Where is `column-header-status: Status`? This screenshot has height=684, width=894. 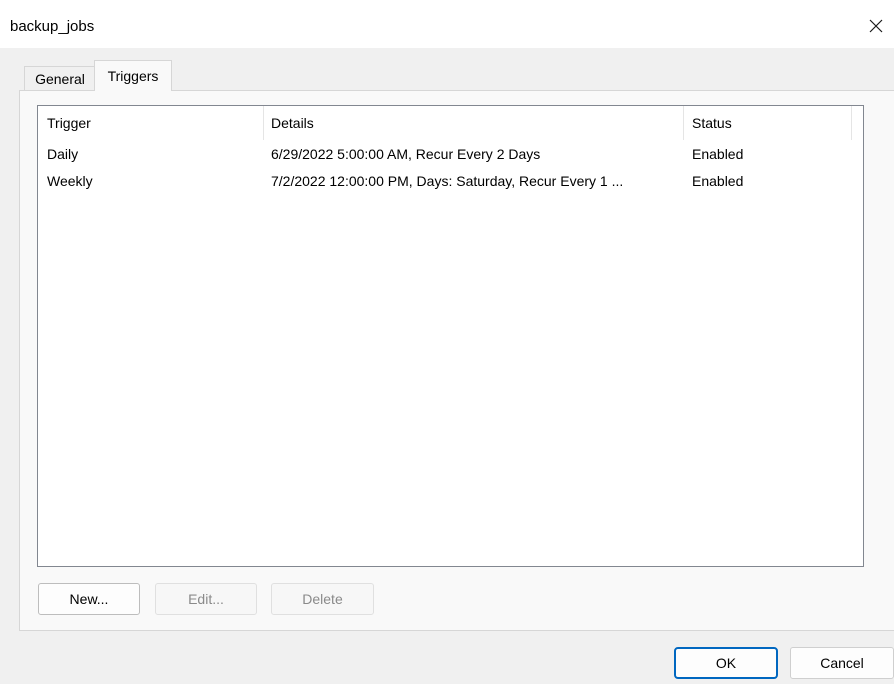
column-header-status: Status is located at coordinates (768, 123).